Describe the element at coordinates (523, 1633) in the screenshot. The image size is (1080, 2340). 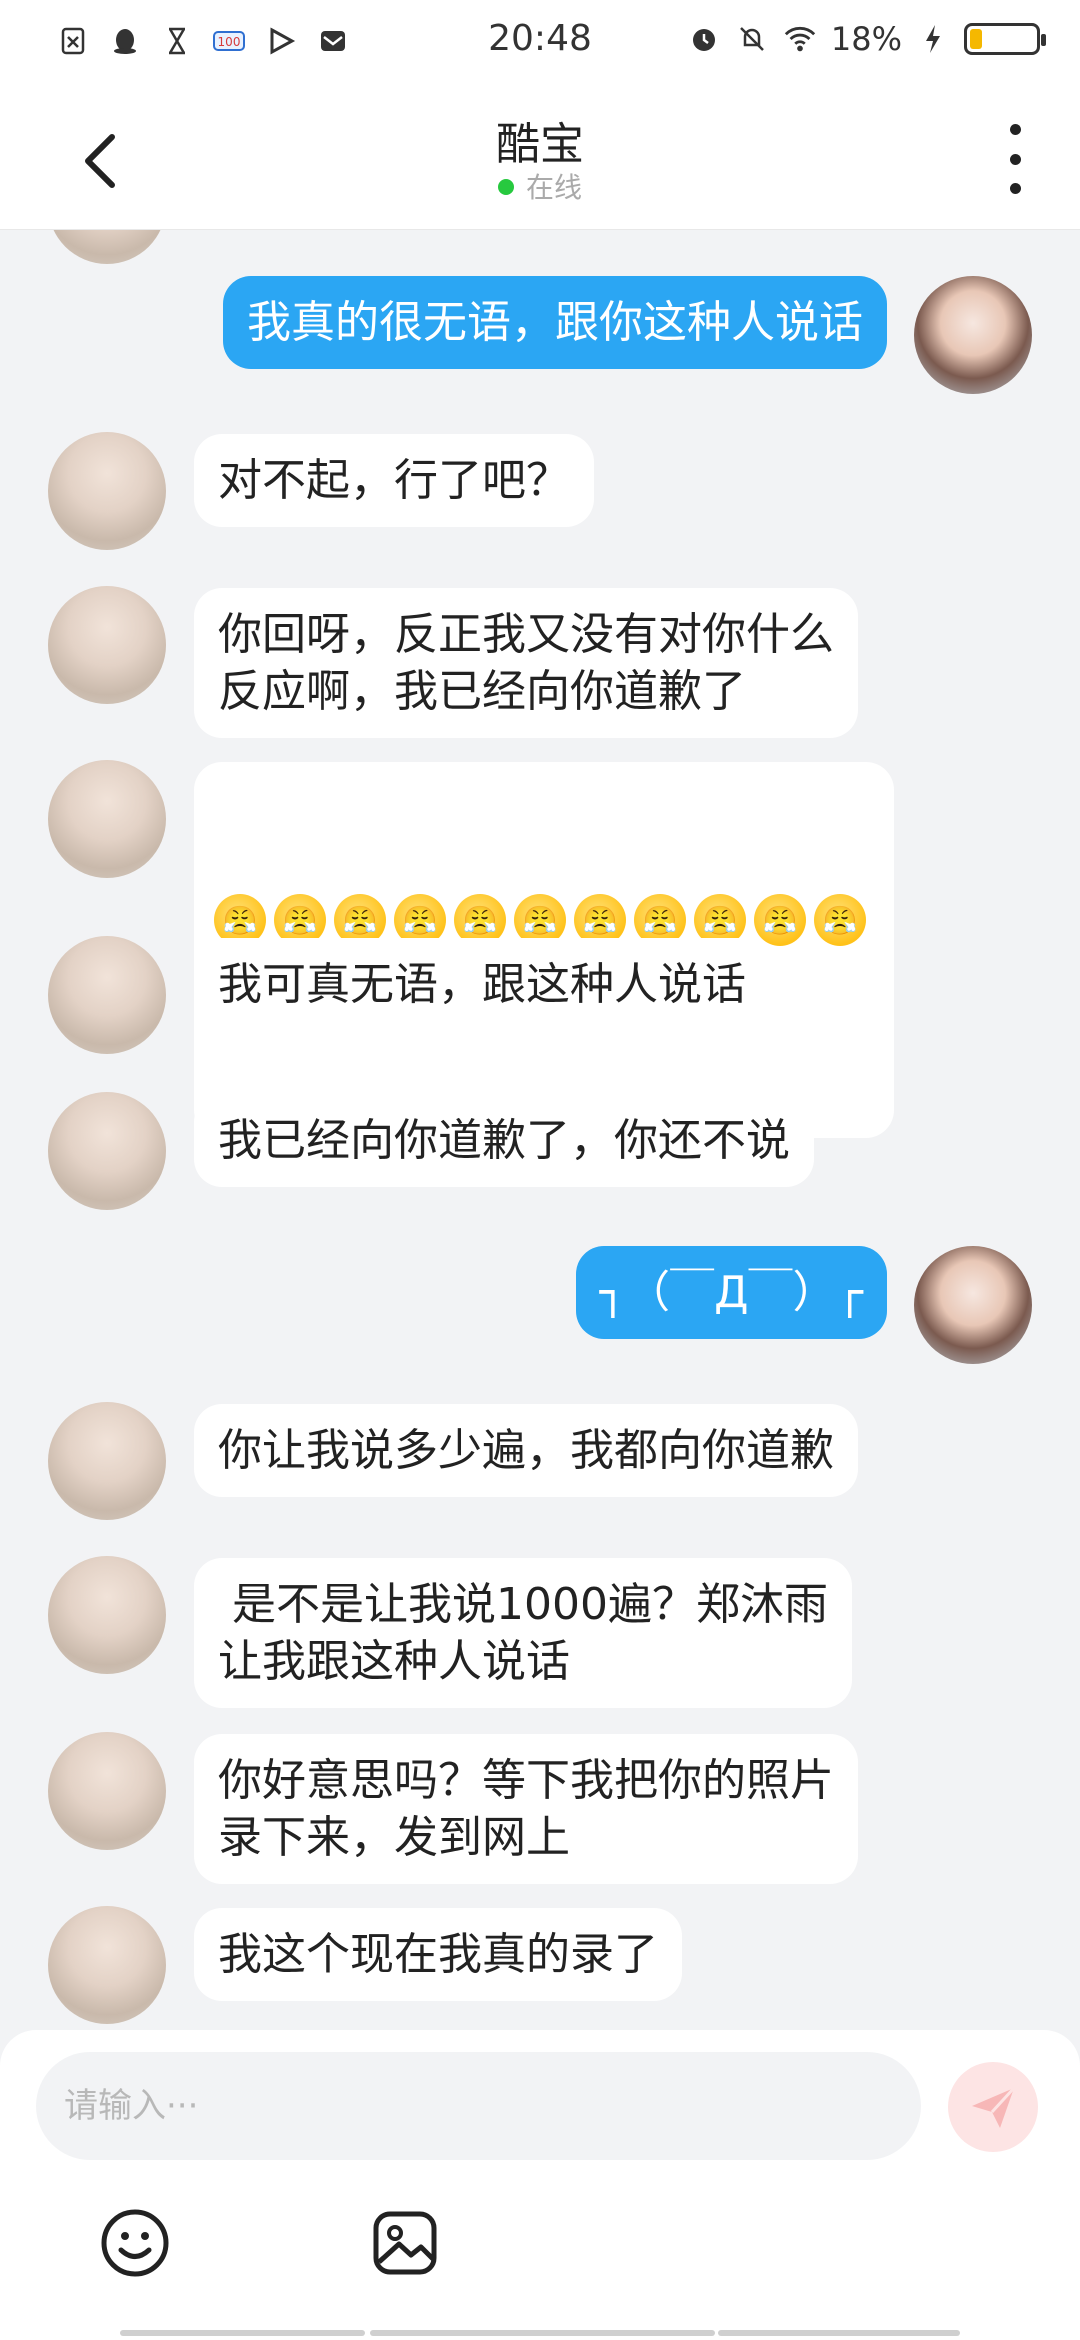
I see `incoming-bubble: 是不是让我说1000遍？郑沐雨 让我跟这种人说话` at that location.